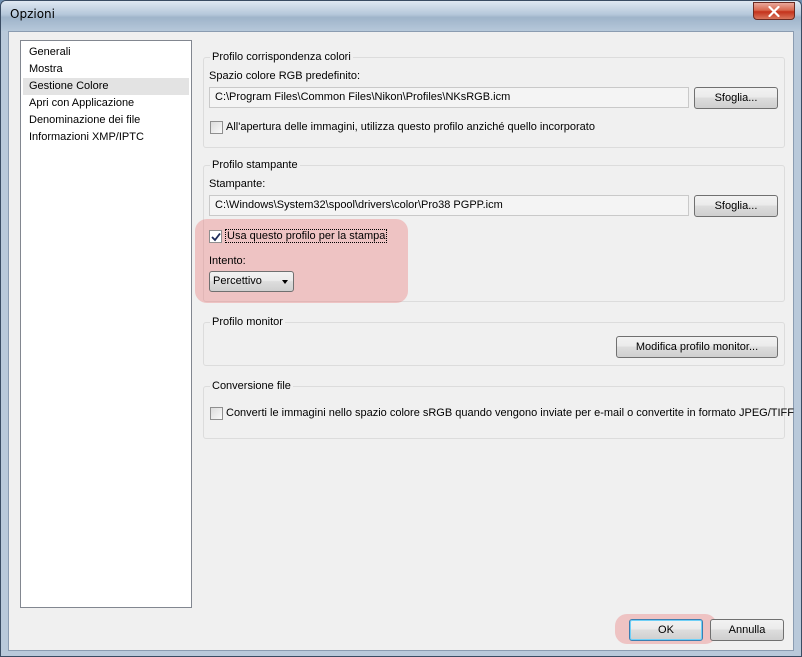 This screenshot has width=802, height=657. I want to click on intent-dropdown-value: Percettivo, so click(237, 281).